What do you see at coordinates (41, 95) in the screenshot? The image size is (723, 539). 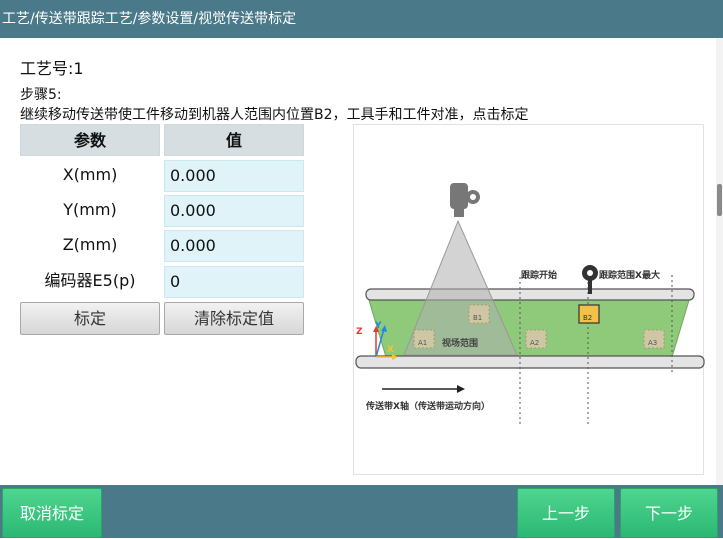 I see `step-title: 步骤5:` at bounding box center [41, 95].